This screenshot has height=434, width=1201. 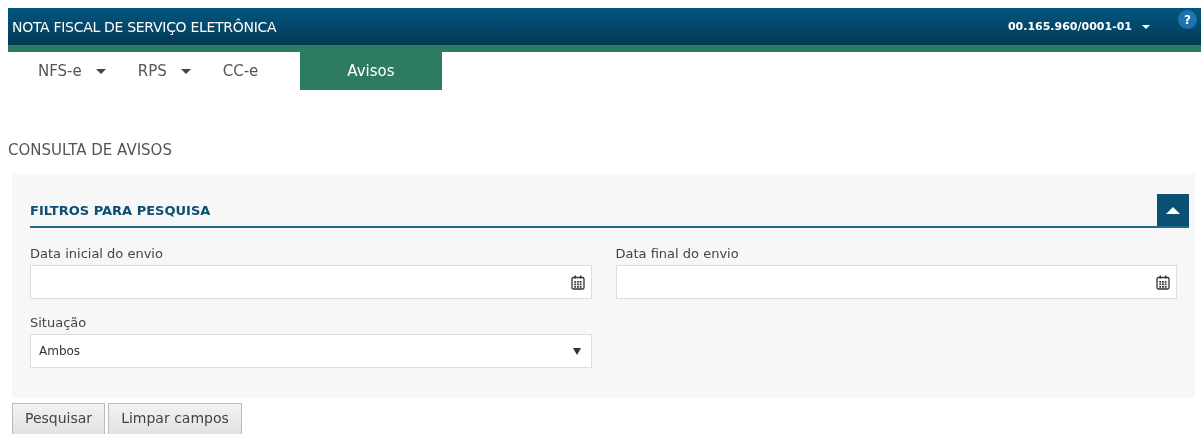 I want to click on field-label: Data final do envio, so click(x=677, y=253).